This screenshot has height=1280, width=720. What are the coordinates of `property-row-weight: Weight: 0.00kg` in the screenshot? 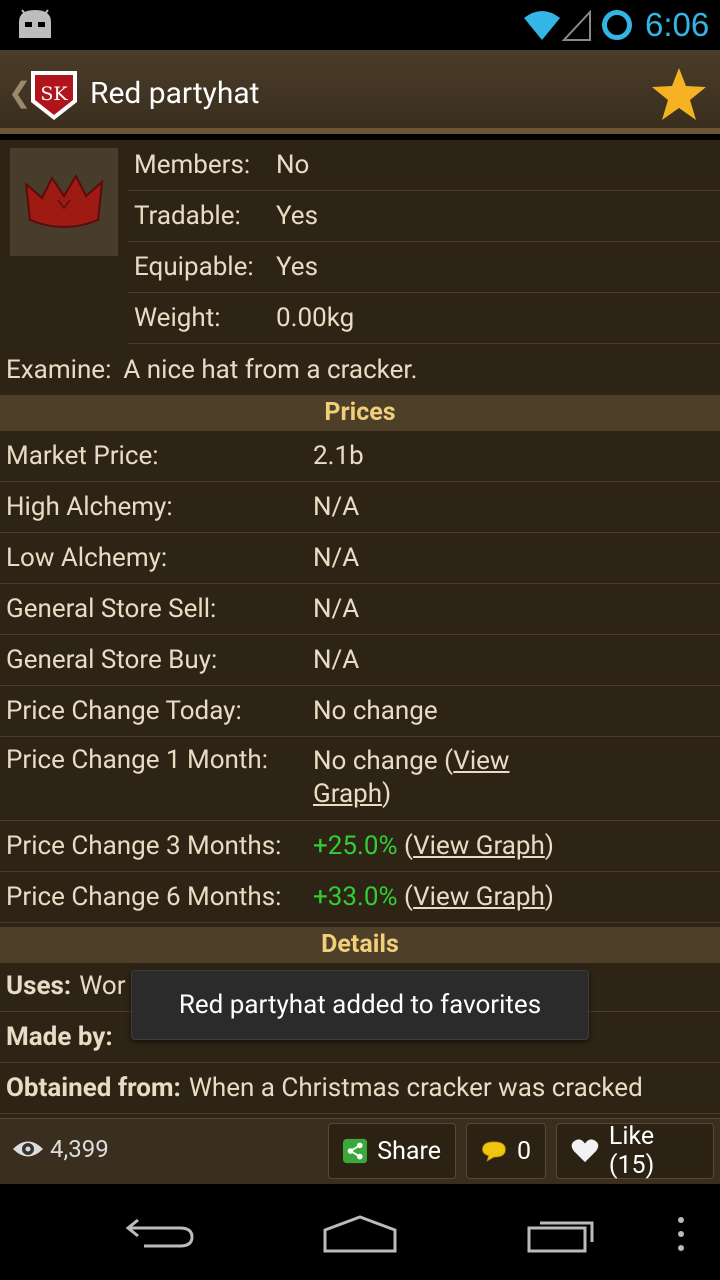 It's located at (424, 318).